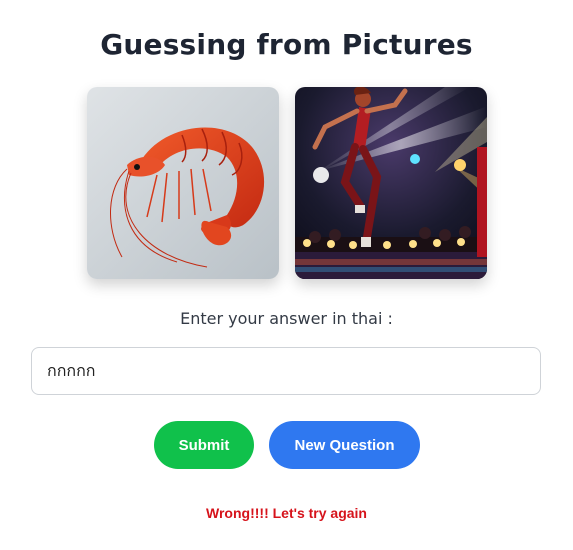 This screenshot has height=550, width=573. What do you see at coordinates (204, 445) in the screenshot?
I see `submit-button: Submit` at bounding box center [204, 445].